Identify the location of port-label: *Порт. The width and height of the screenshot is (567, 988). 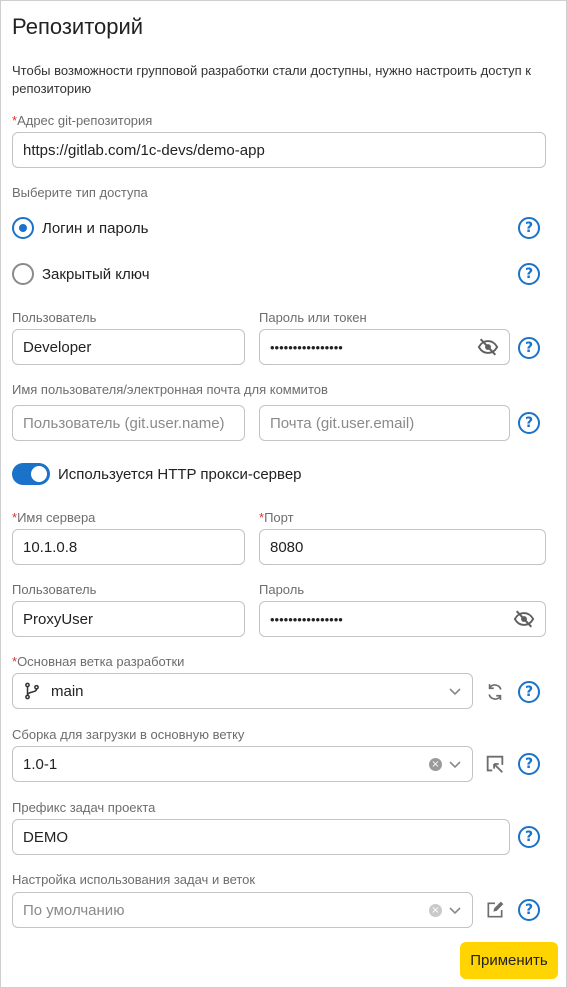
(276, 517).